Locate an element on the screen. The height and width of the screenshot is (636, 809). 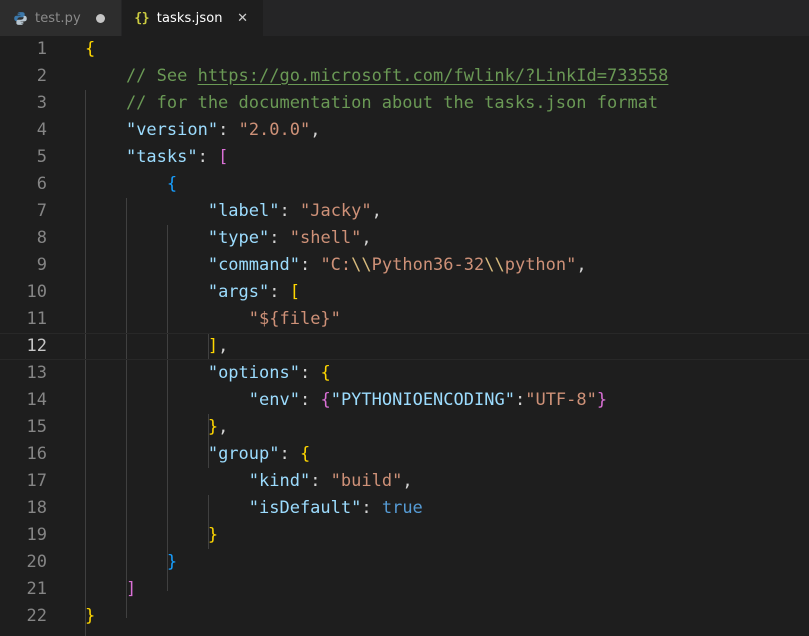
line-content: }, is located at coordinates (218, 427).